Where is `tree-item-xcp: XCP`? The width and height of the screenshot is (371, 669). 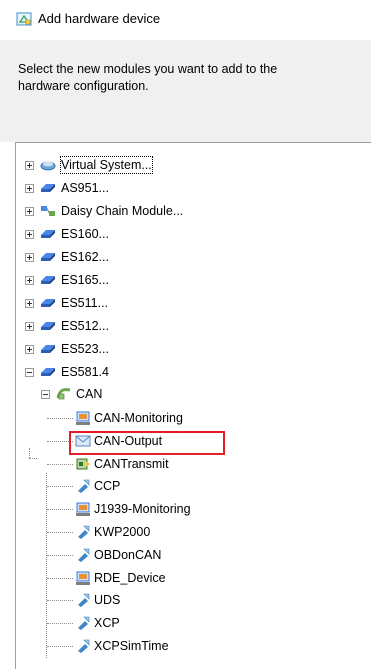
tree-item-xcp: XCP is located at coordinates (186, 623).